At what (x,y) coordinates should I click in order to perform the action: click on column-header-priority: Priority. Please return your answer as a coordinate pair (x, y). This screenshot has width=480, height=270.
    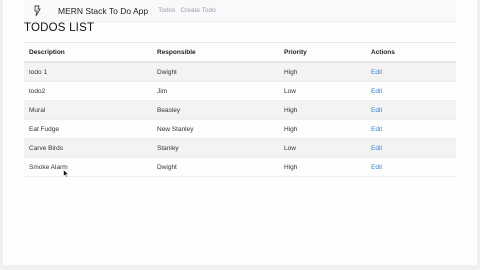
    Looking at the image, I should click on (322, 52).